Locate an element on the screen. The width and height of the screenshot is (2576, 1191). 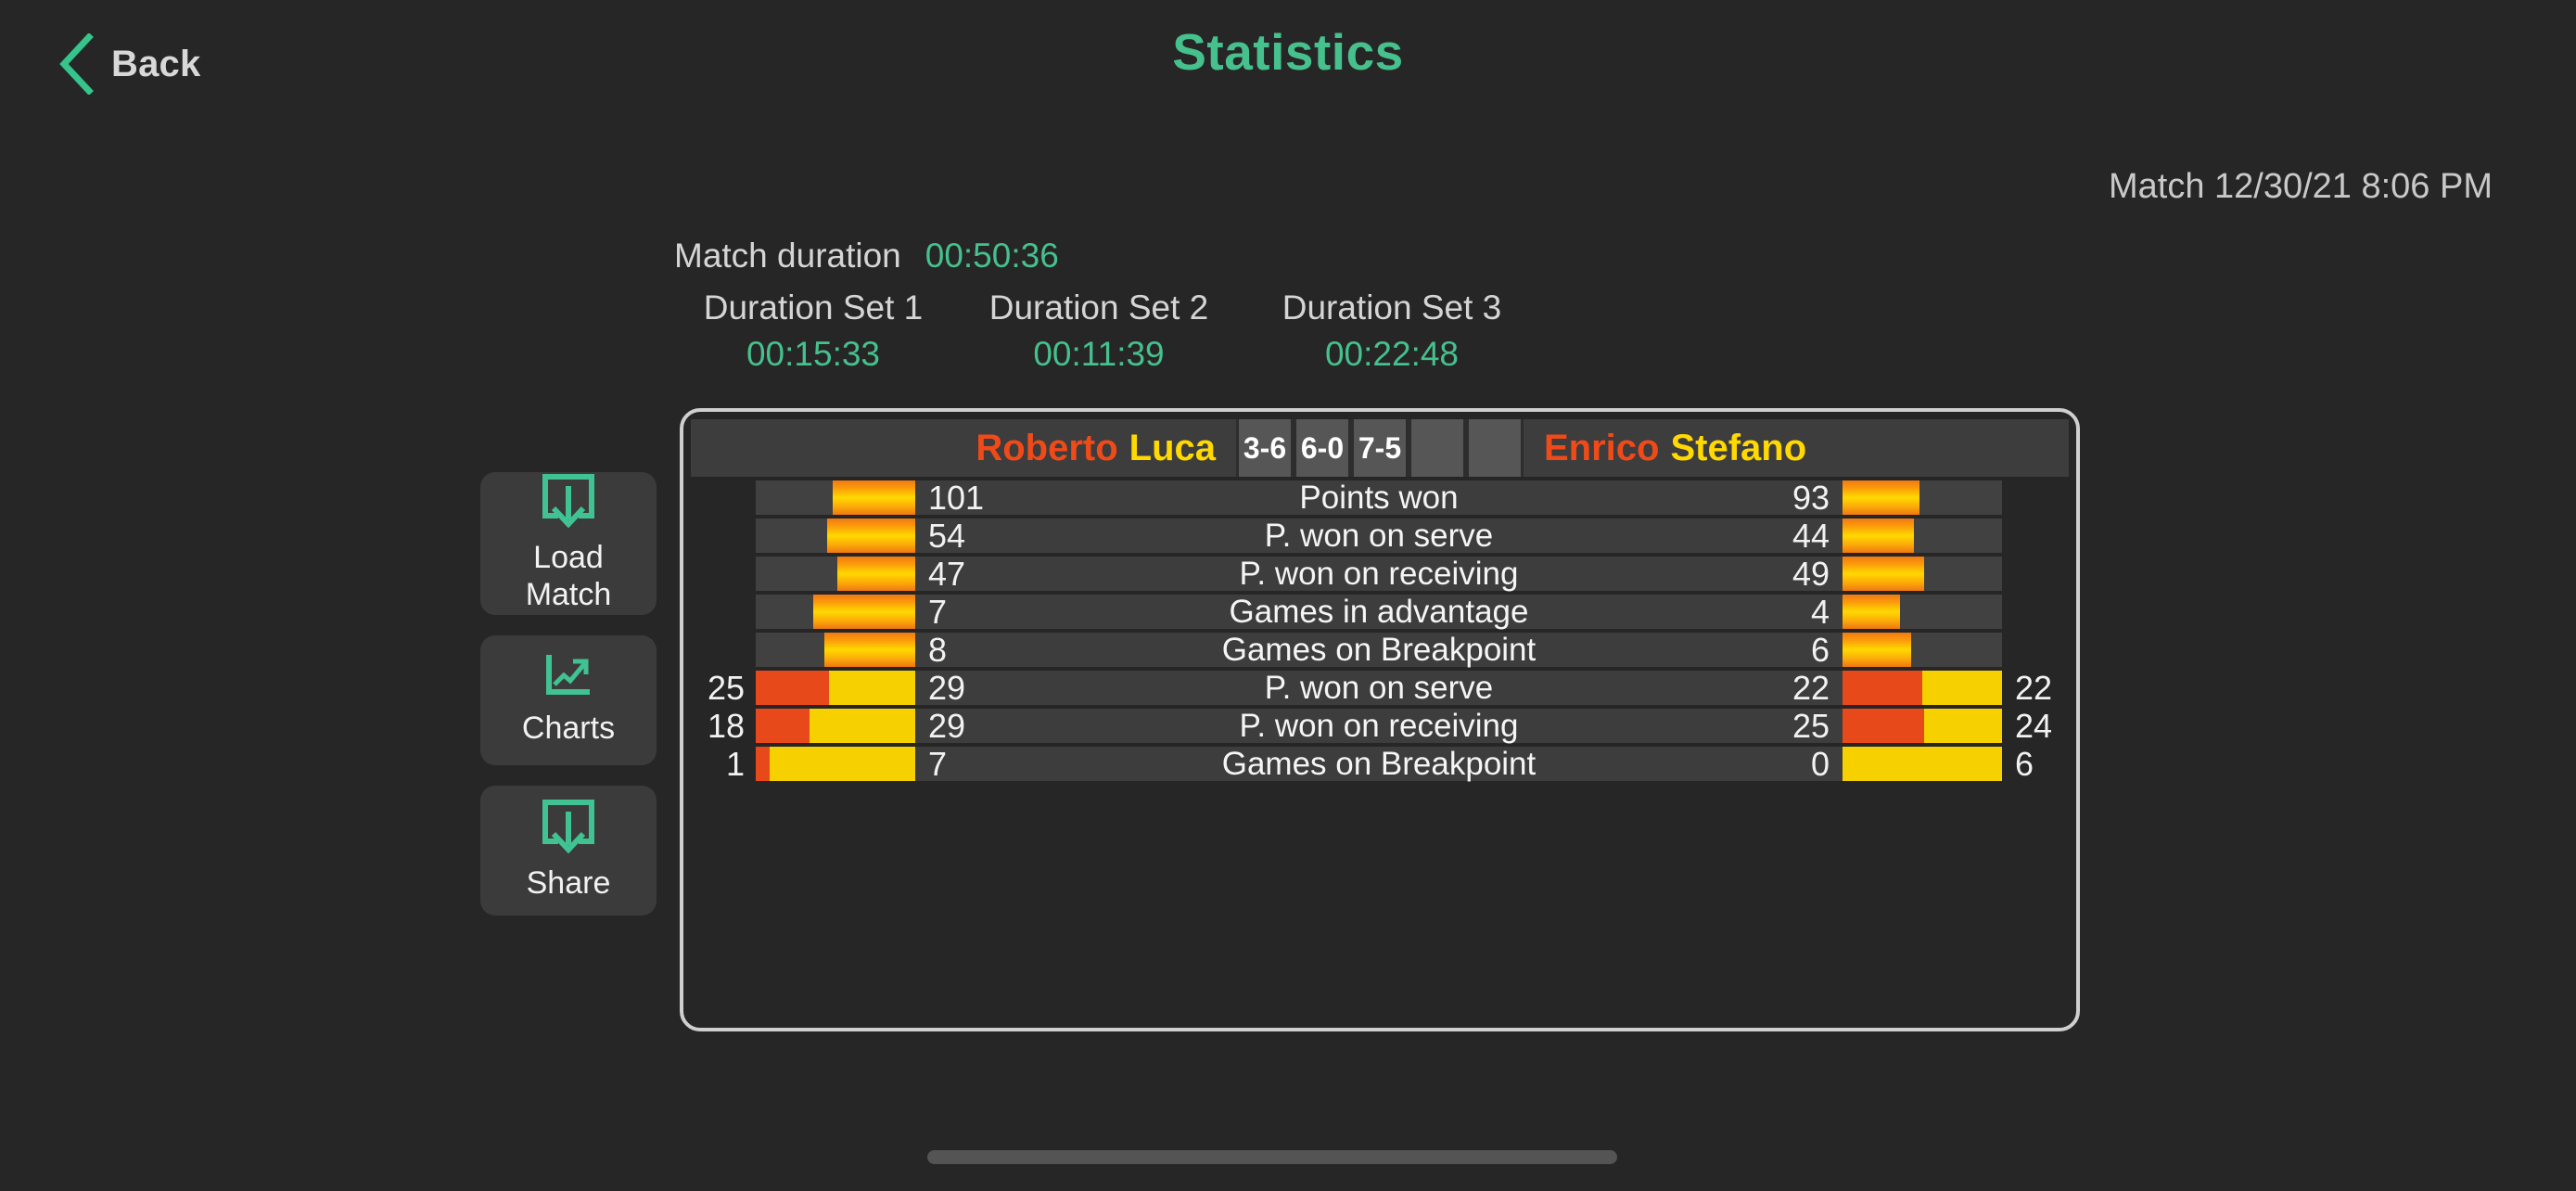
stat-row-outer-left-value: 25 is located at coordinates (726, 688).